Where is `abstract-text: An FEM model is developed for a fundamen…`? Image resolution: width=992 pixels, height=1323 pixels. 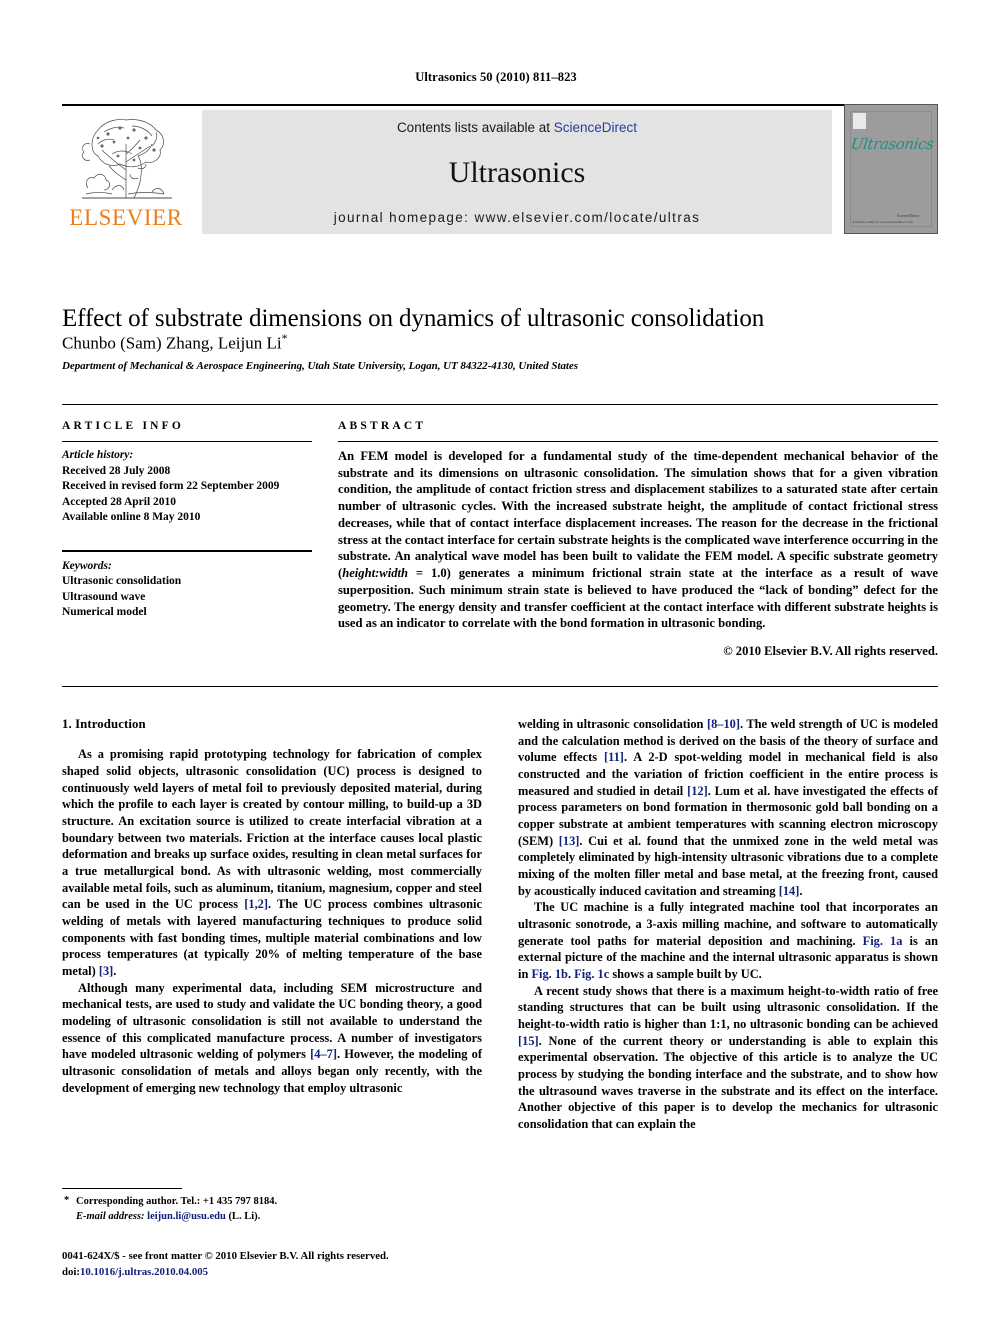
abstract-text: An FEM model is developed for a fundamen… is located at coordinates (638, 540).